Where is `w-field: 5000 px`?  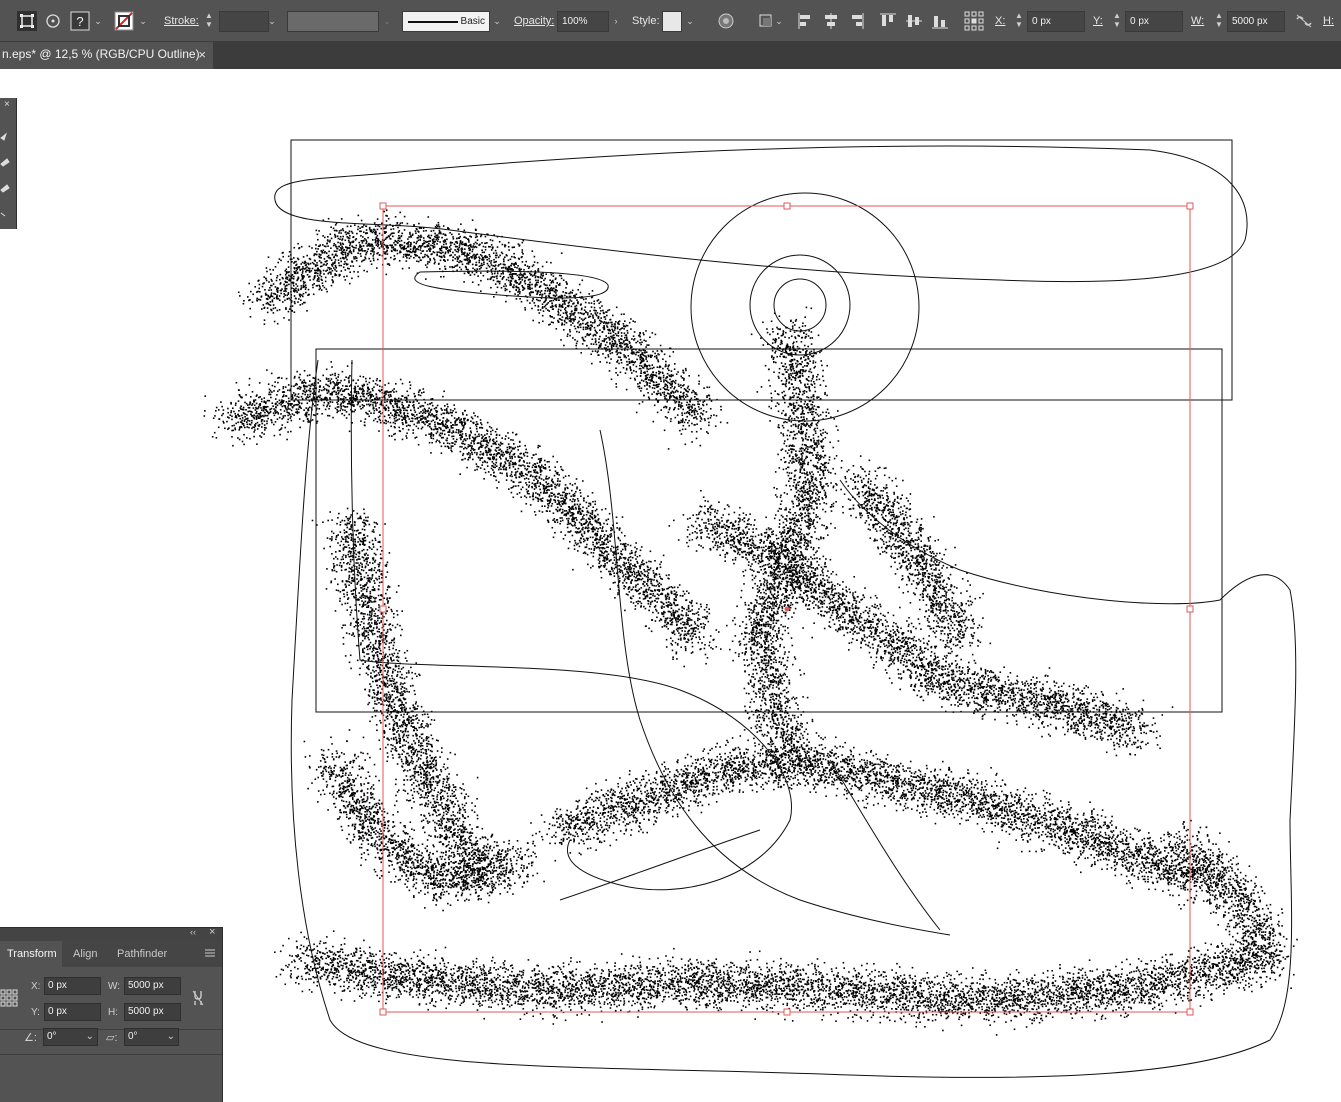
w-field: 5000 px is located at coordinates (1256, 21).